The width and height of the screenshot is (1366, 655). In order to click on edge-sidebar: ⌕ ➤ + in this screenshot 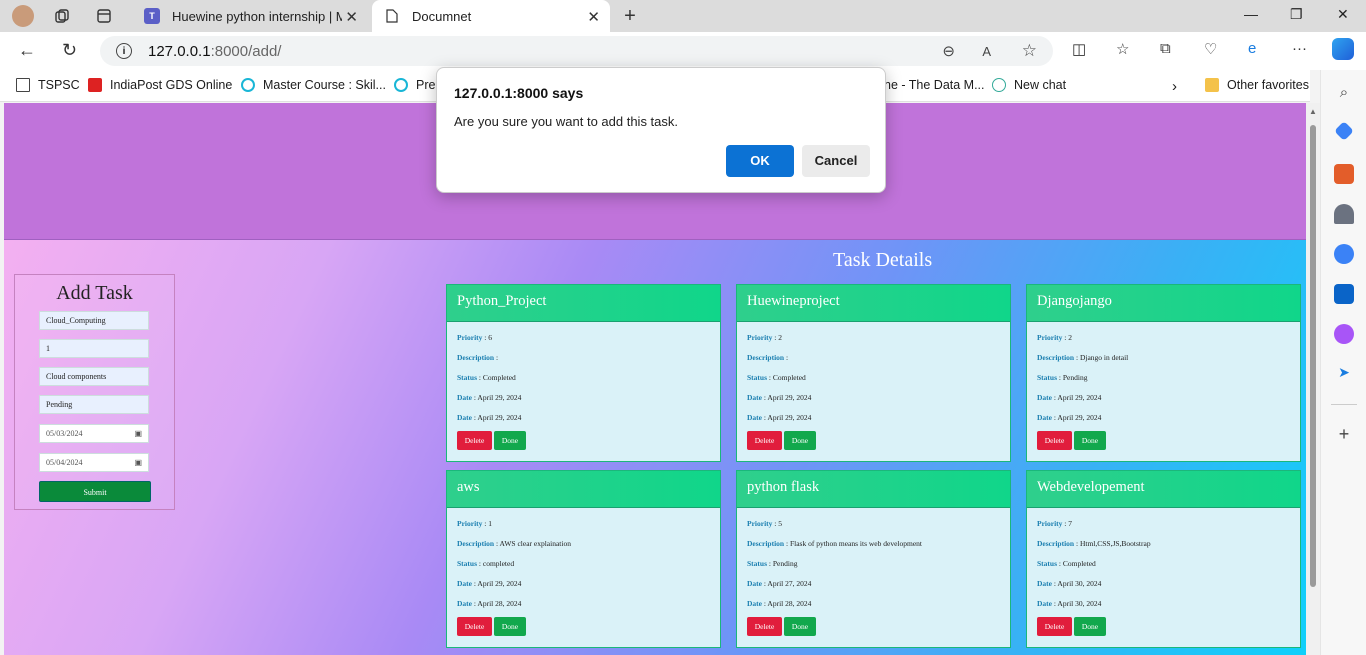, I will do `click(1343, 362)`.